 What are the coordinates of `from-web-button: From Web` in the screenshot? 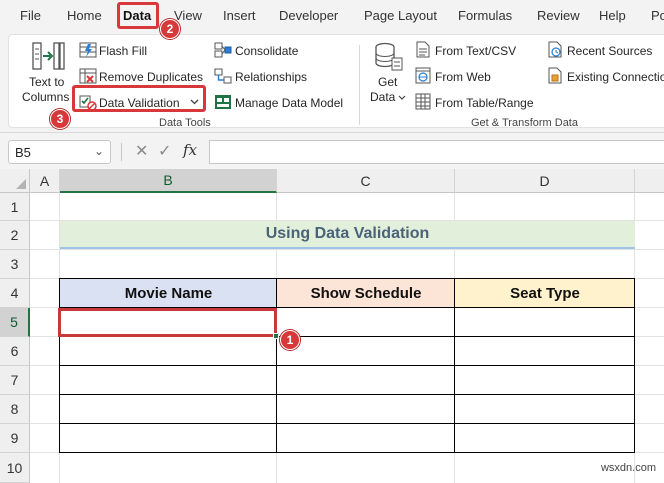 It's located at (463, 77).